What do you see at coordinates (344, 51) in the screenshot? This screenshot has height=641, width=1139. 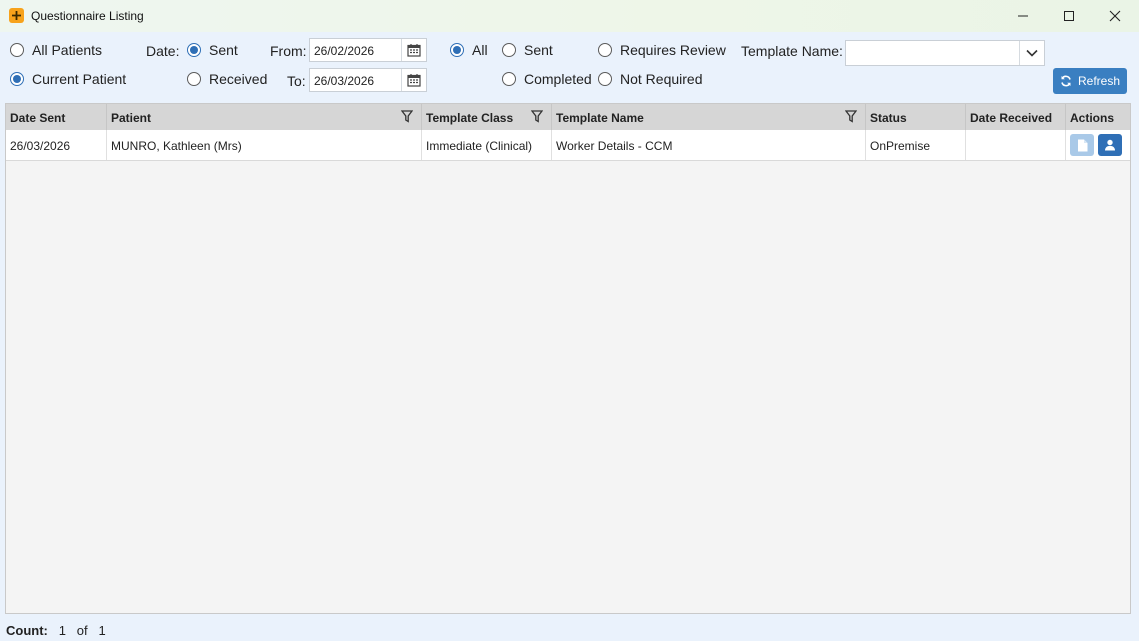 I see `from-date-value: 26/02/2026` at bounding box center [344, 51].